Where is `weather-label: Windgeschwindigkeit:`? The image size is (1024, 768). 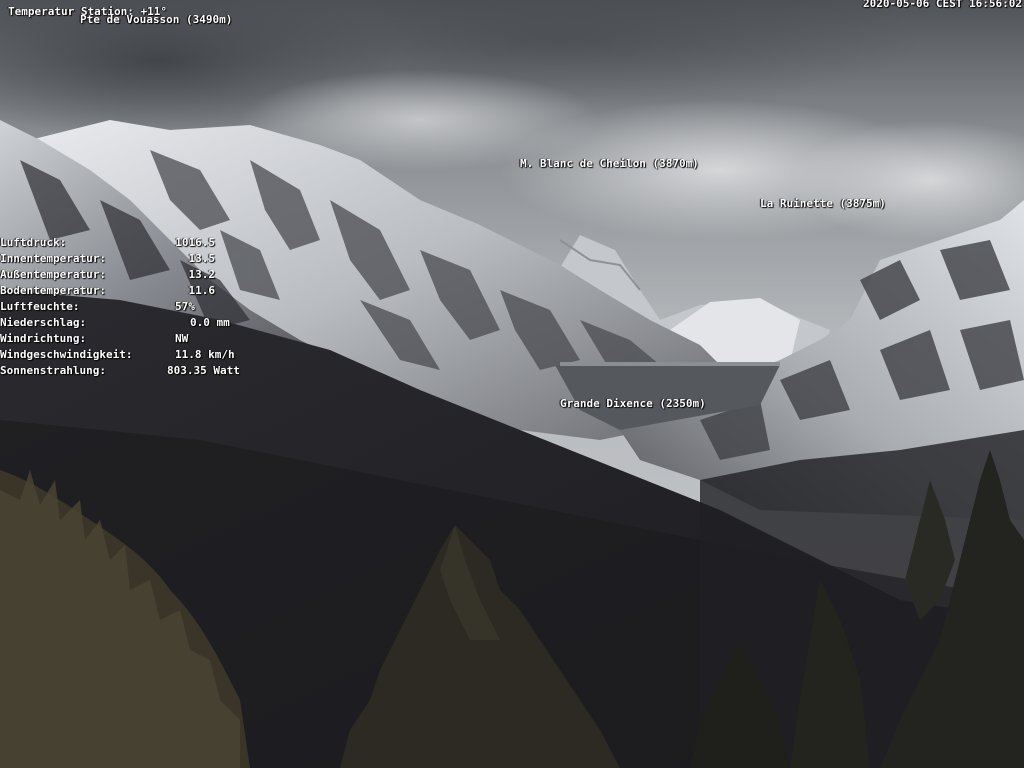 weather-label: Windgeschwindigkeit: is located at coordinates (66, 354).